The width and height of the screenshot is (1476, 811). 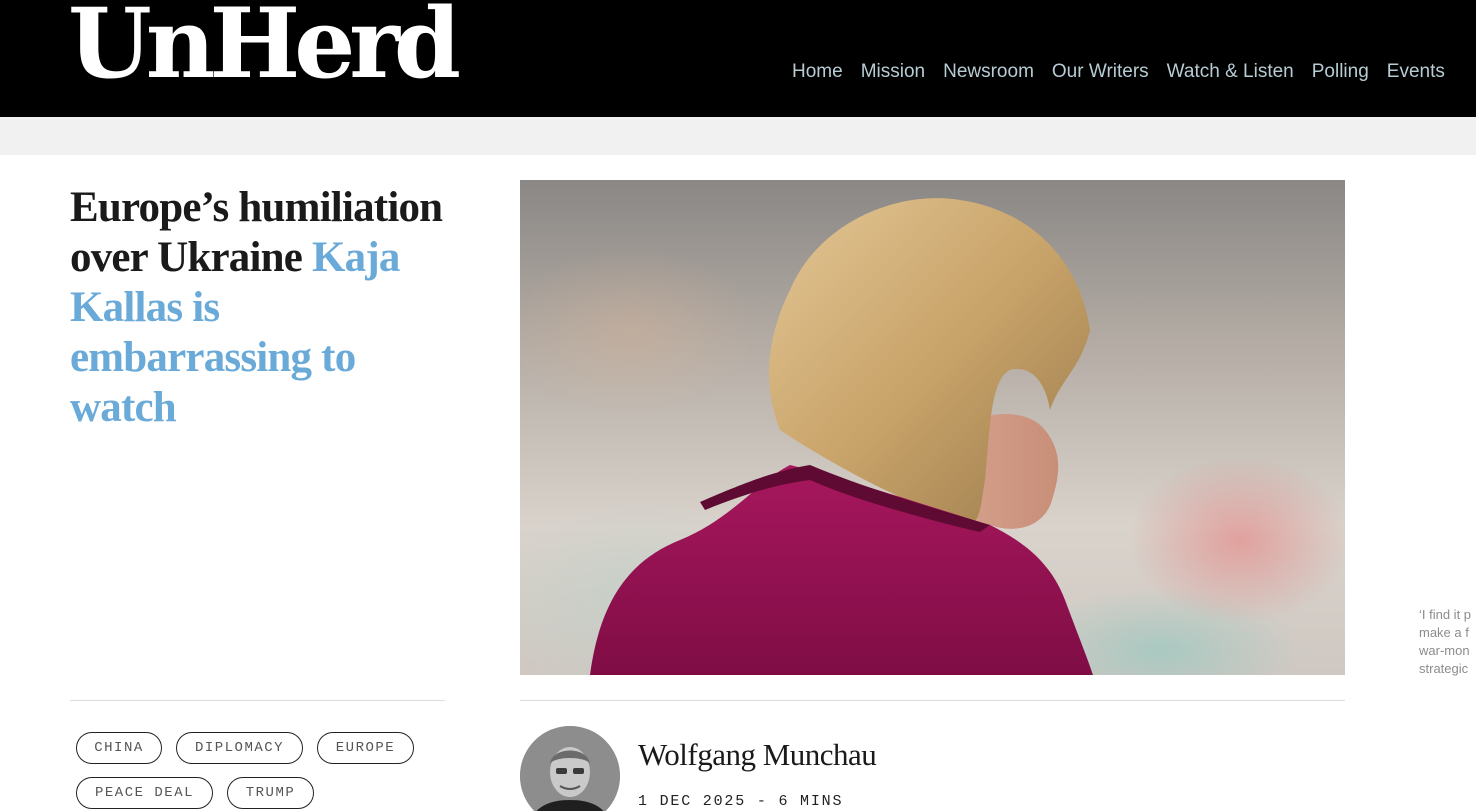 I want to click on tag-diplomacy: DIPLOMACY, so click(x=239, y=748).